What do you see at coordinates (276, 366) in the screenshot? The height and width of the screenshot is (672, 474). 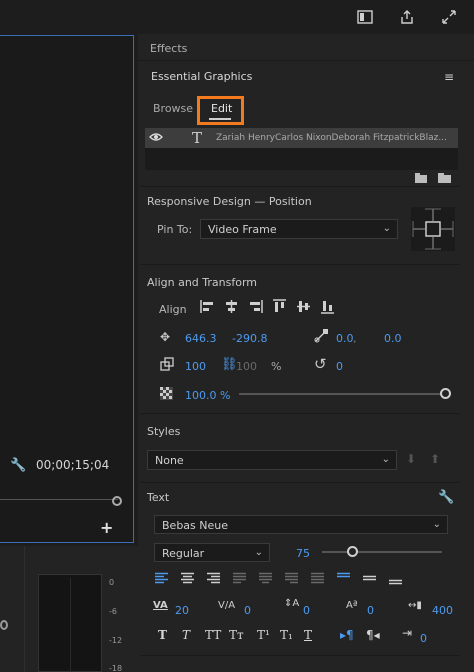 I see `scale-unit: %` at bounding box center [276, 366].